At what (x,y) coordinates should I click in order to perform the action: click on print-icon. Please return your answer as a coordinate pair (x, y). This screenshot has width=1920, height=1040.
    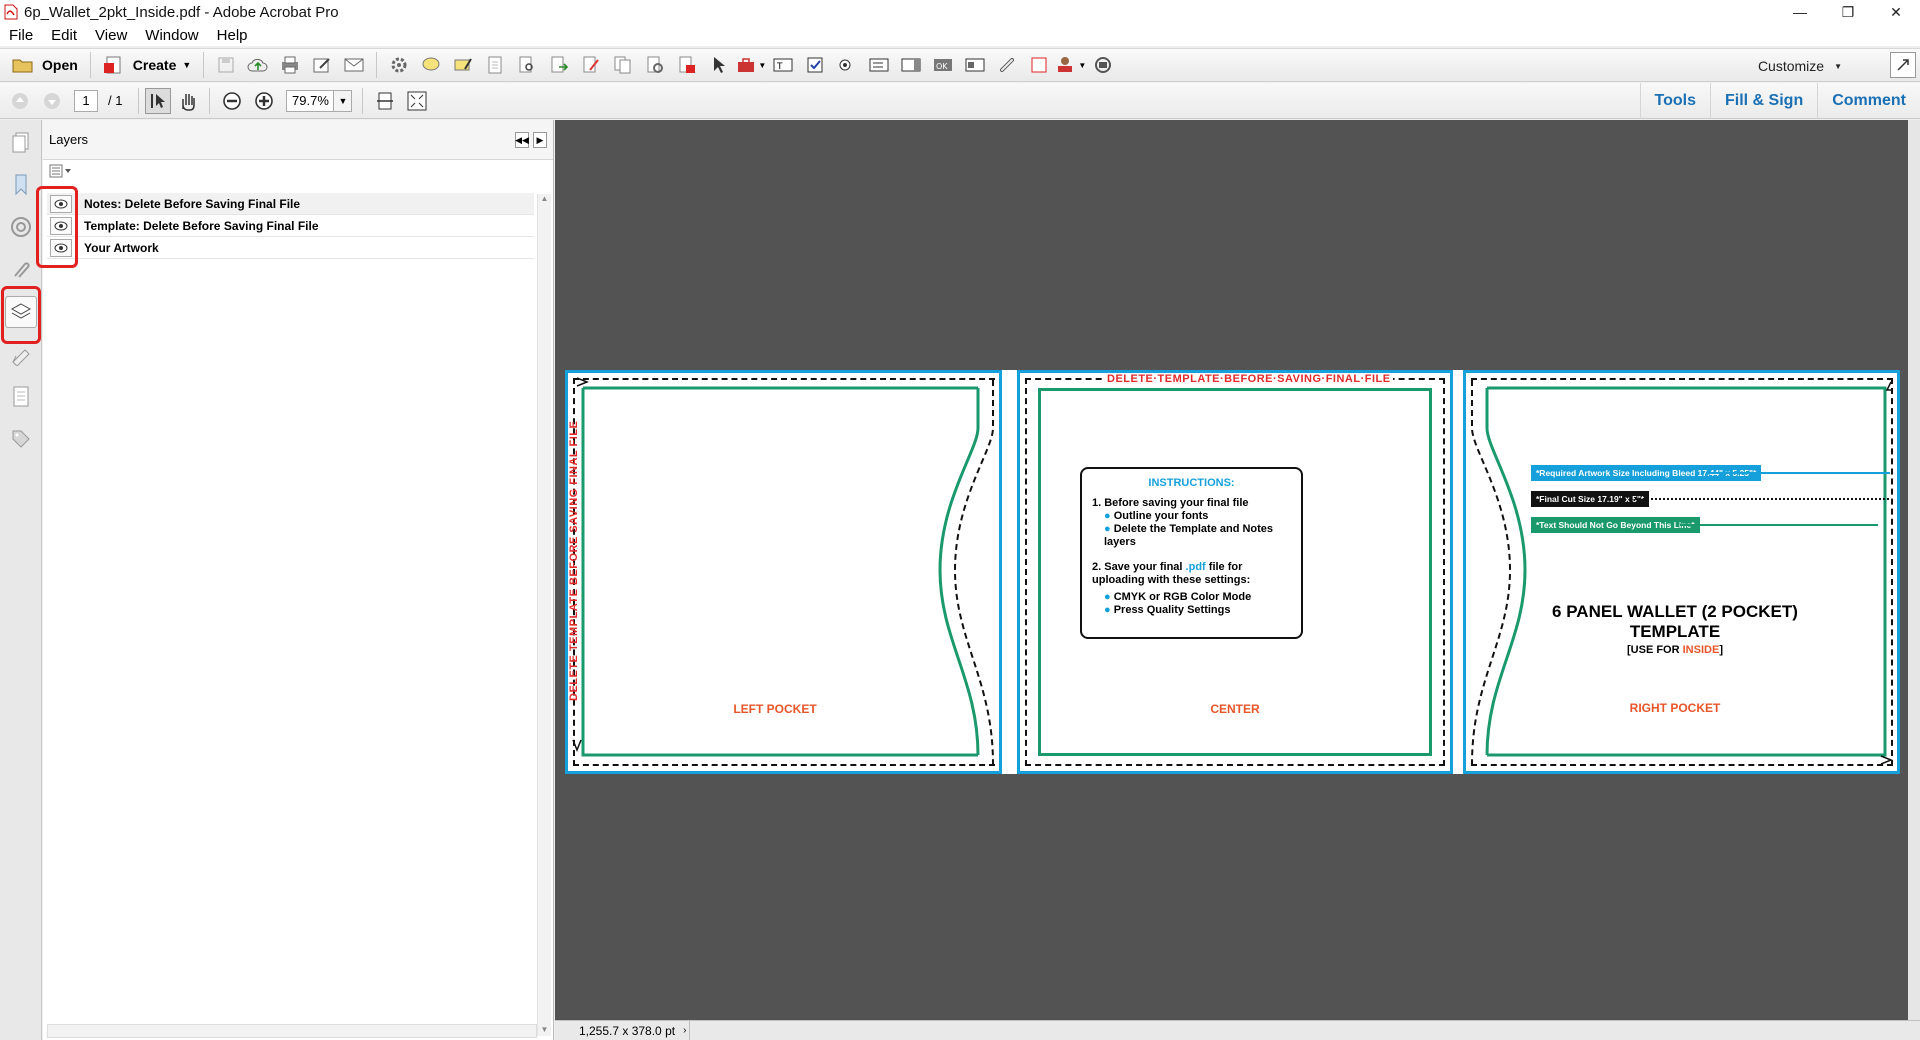
    Looking at the image, I should click on (290, 65).